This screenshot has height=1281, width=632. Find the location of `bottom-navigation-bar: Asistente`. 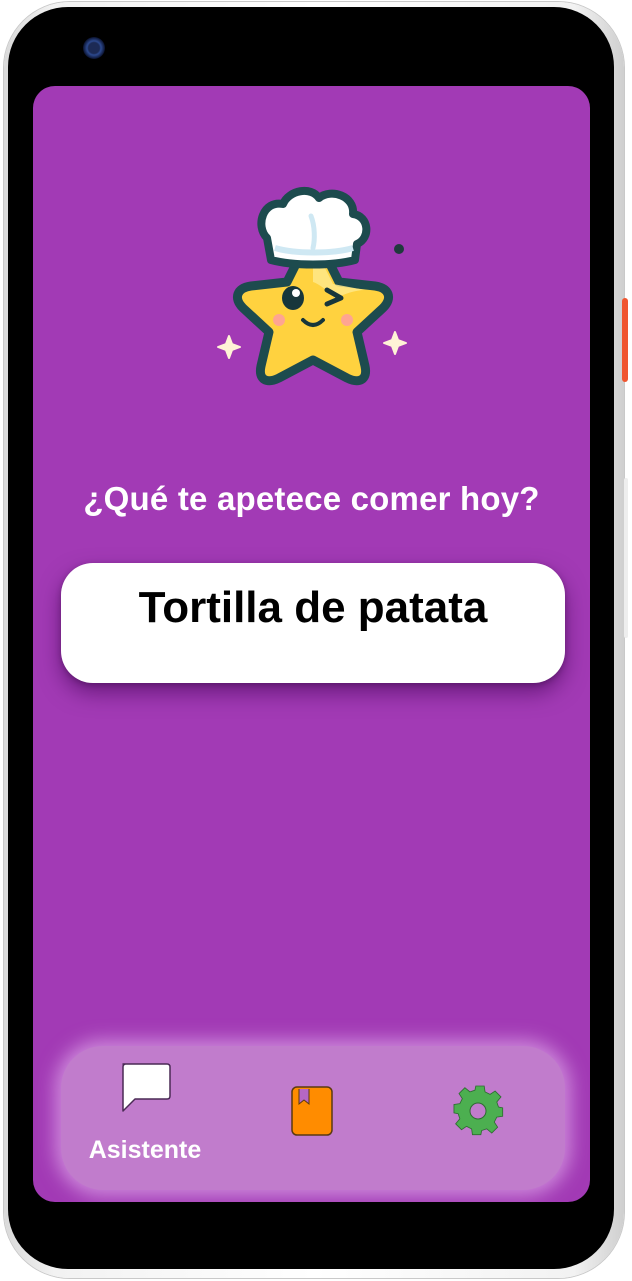

bottom-navigation-bar: Asistente is located at coordinates (313, 1118).